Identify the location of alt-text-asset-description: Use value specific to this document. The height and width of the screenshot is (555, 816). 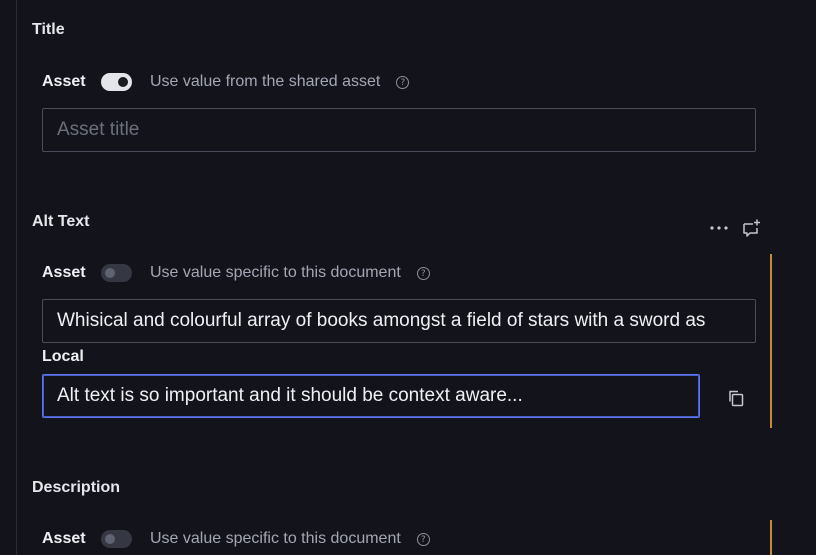
(275, 272).